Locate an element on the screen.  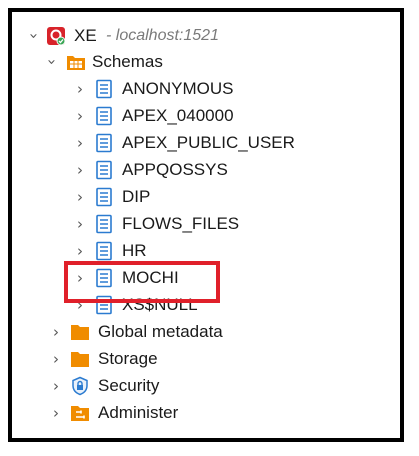
administer-icon is located at coordinates (80, 413).